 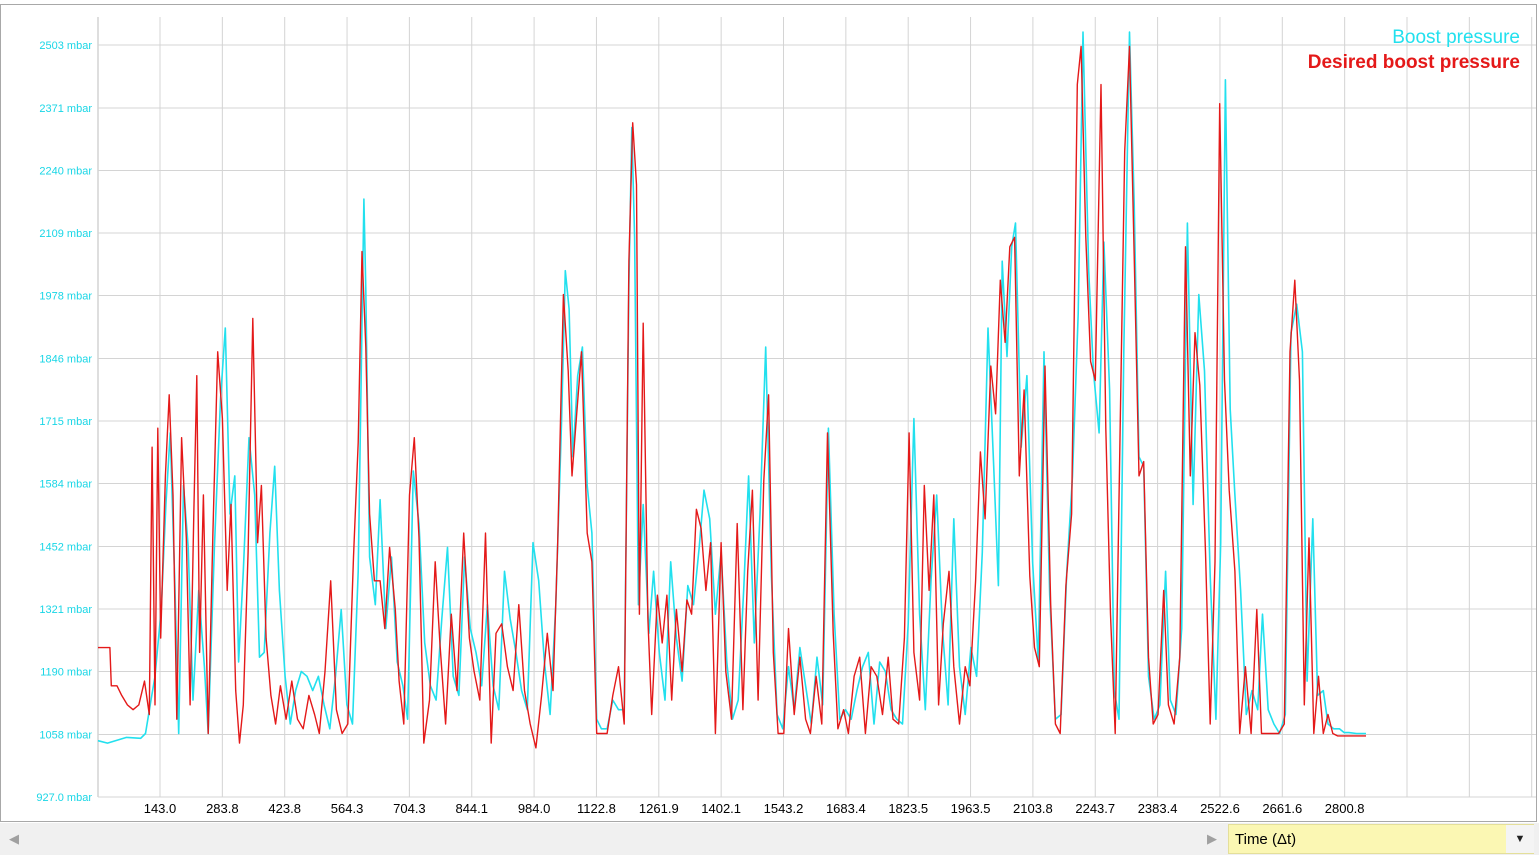 What do you see at coordinates (222, 808) in the screenshot?
I see `x-tick-label: 283.8` at bounding box center [222, 808].